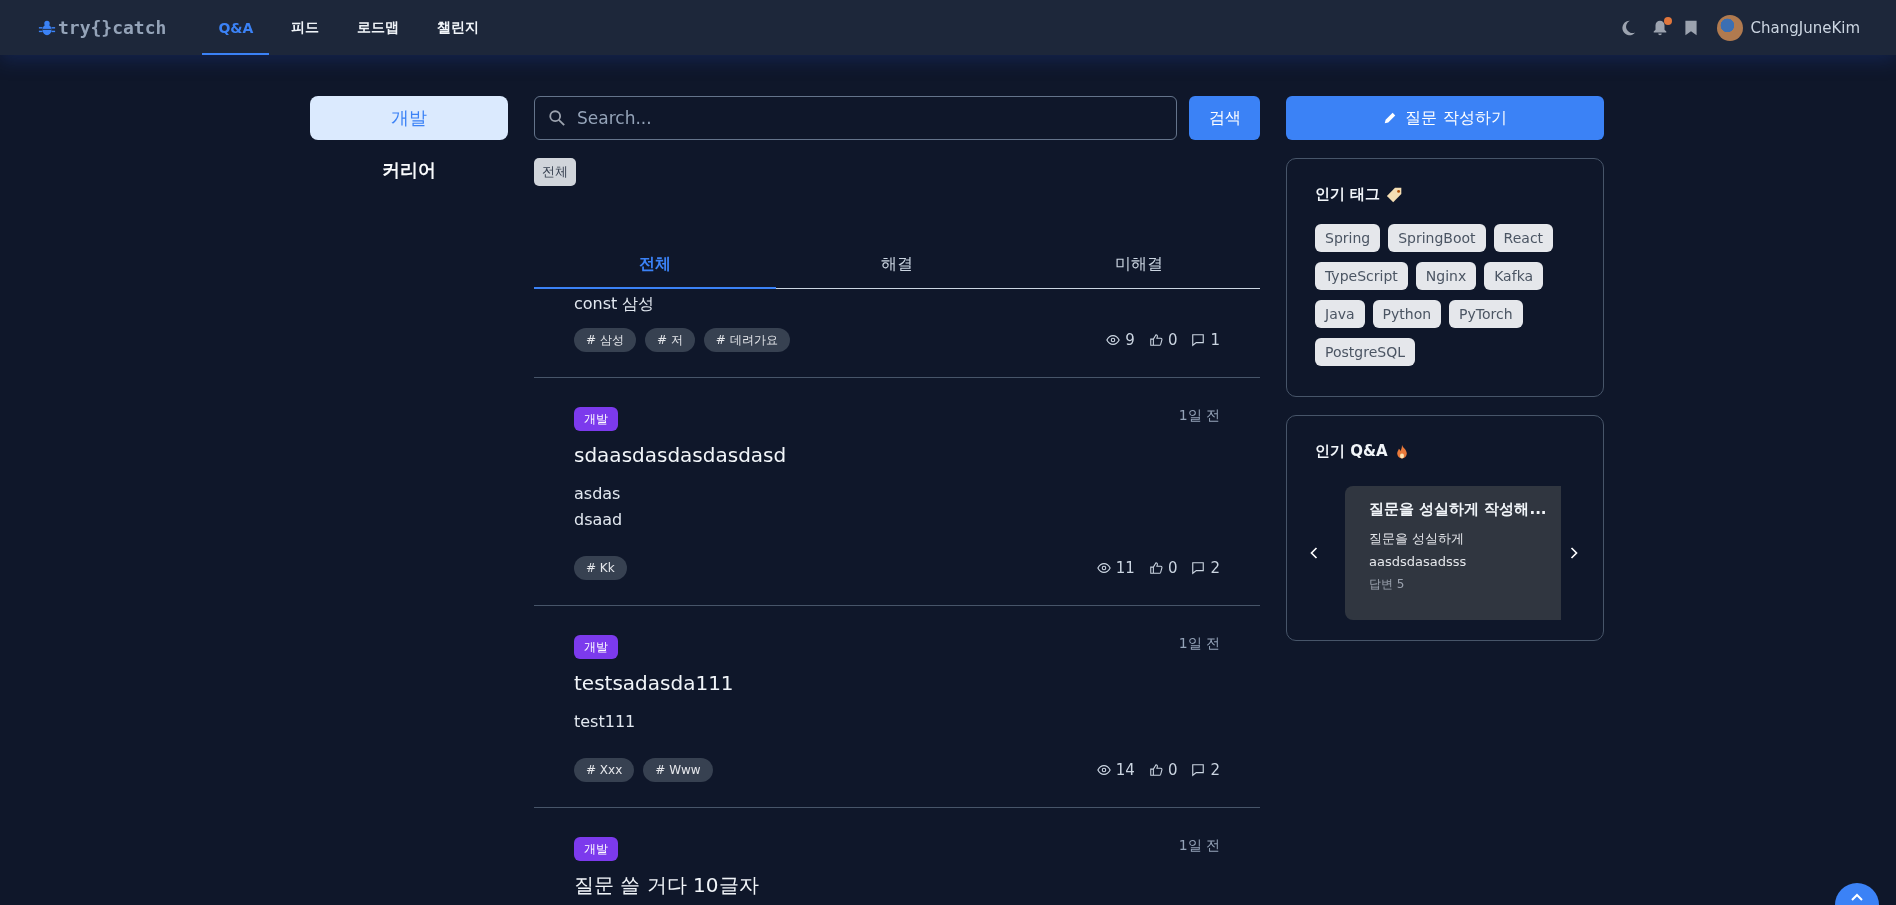  Describe the element at coordinates (600, 568) in the screenshot. I see `hashtag: # Kk` at that location.